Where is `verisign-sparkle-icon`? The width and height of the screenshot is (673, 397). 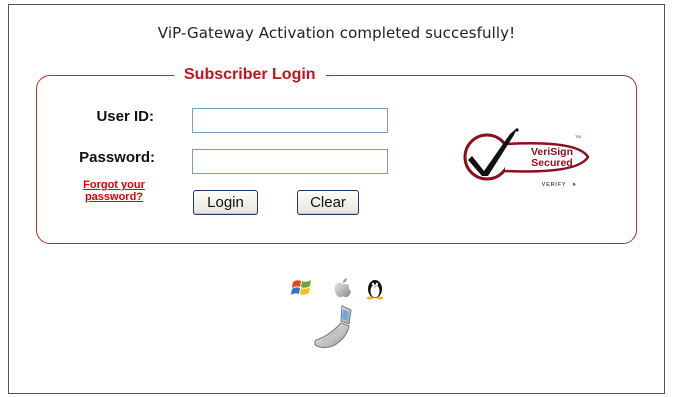
verisign-sparkle-icon is located at coordinates (517, 130).